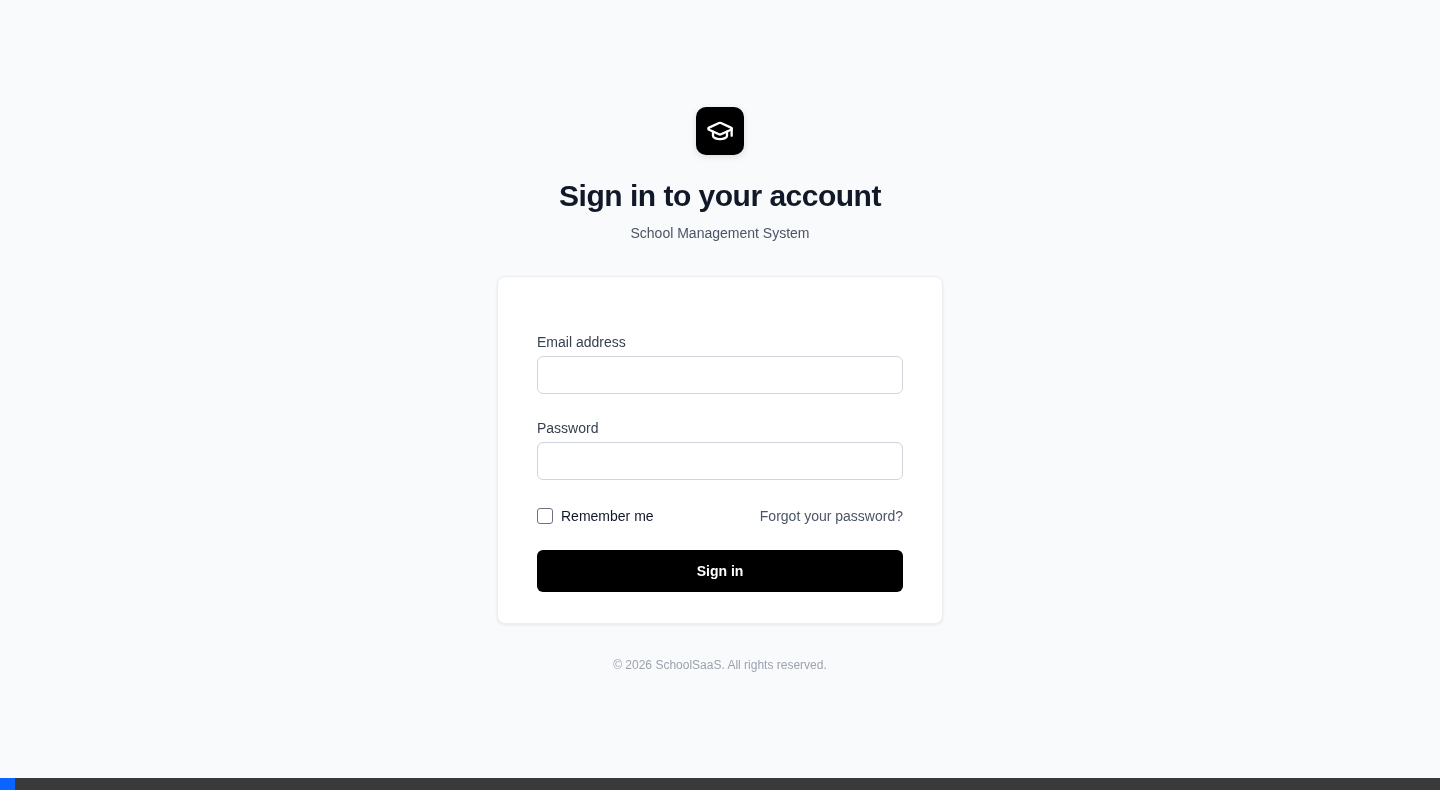  I want to click on graduation-cap-icon, so click(720, 131).